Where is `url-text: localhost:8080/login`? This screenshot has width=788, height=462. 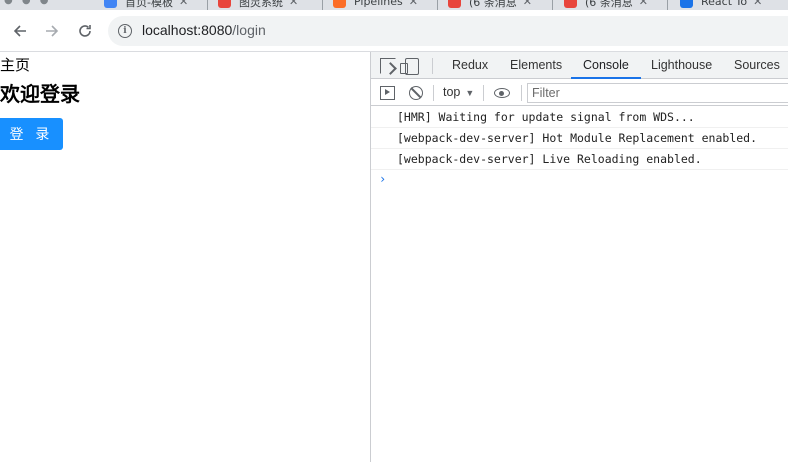 url-text: localhost:8080/login is located at coordinates (204, 30).